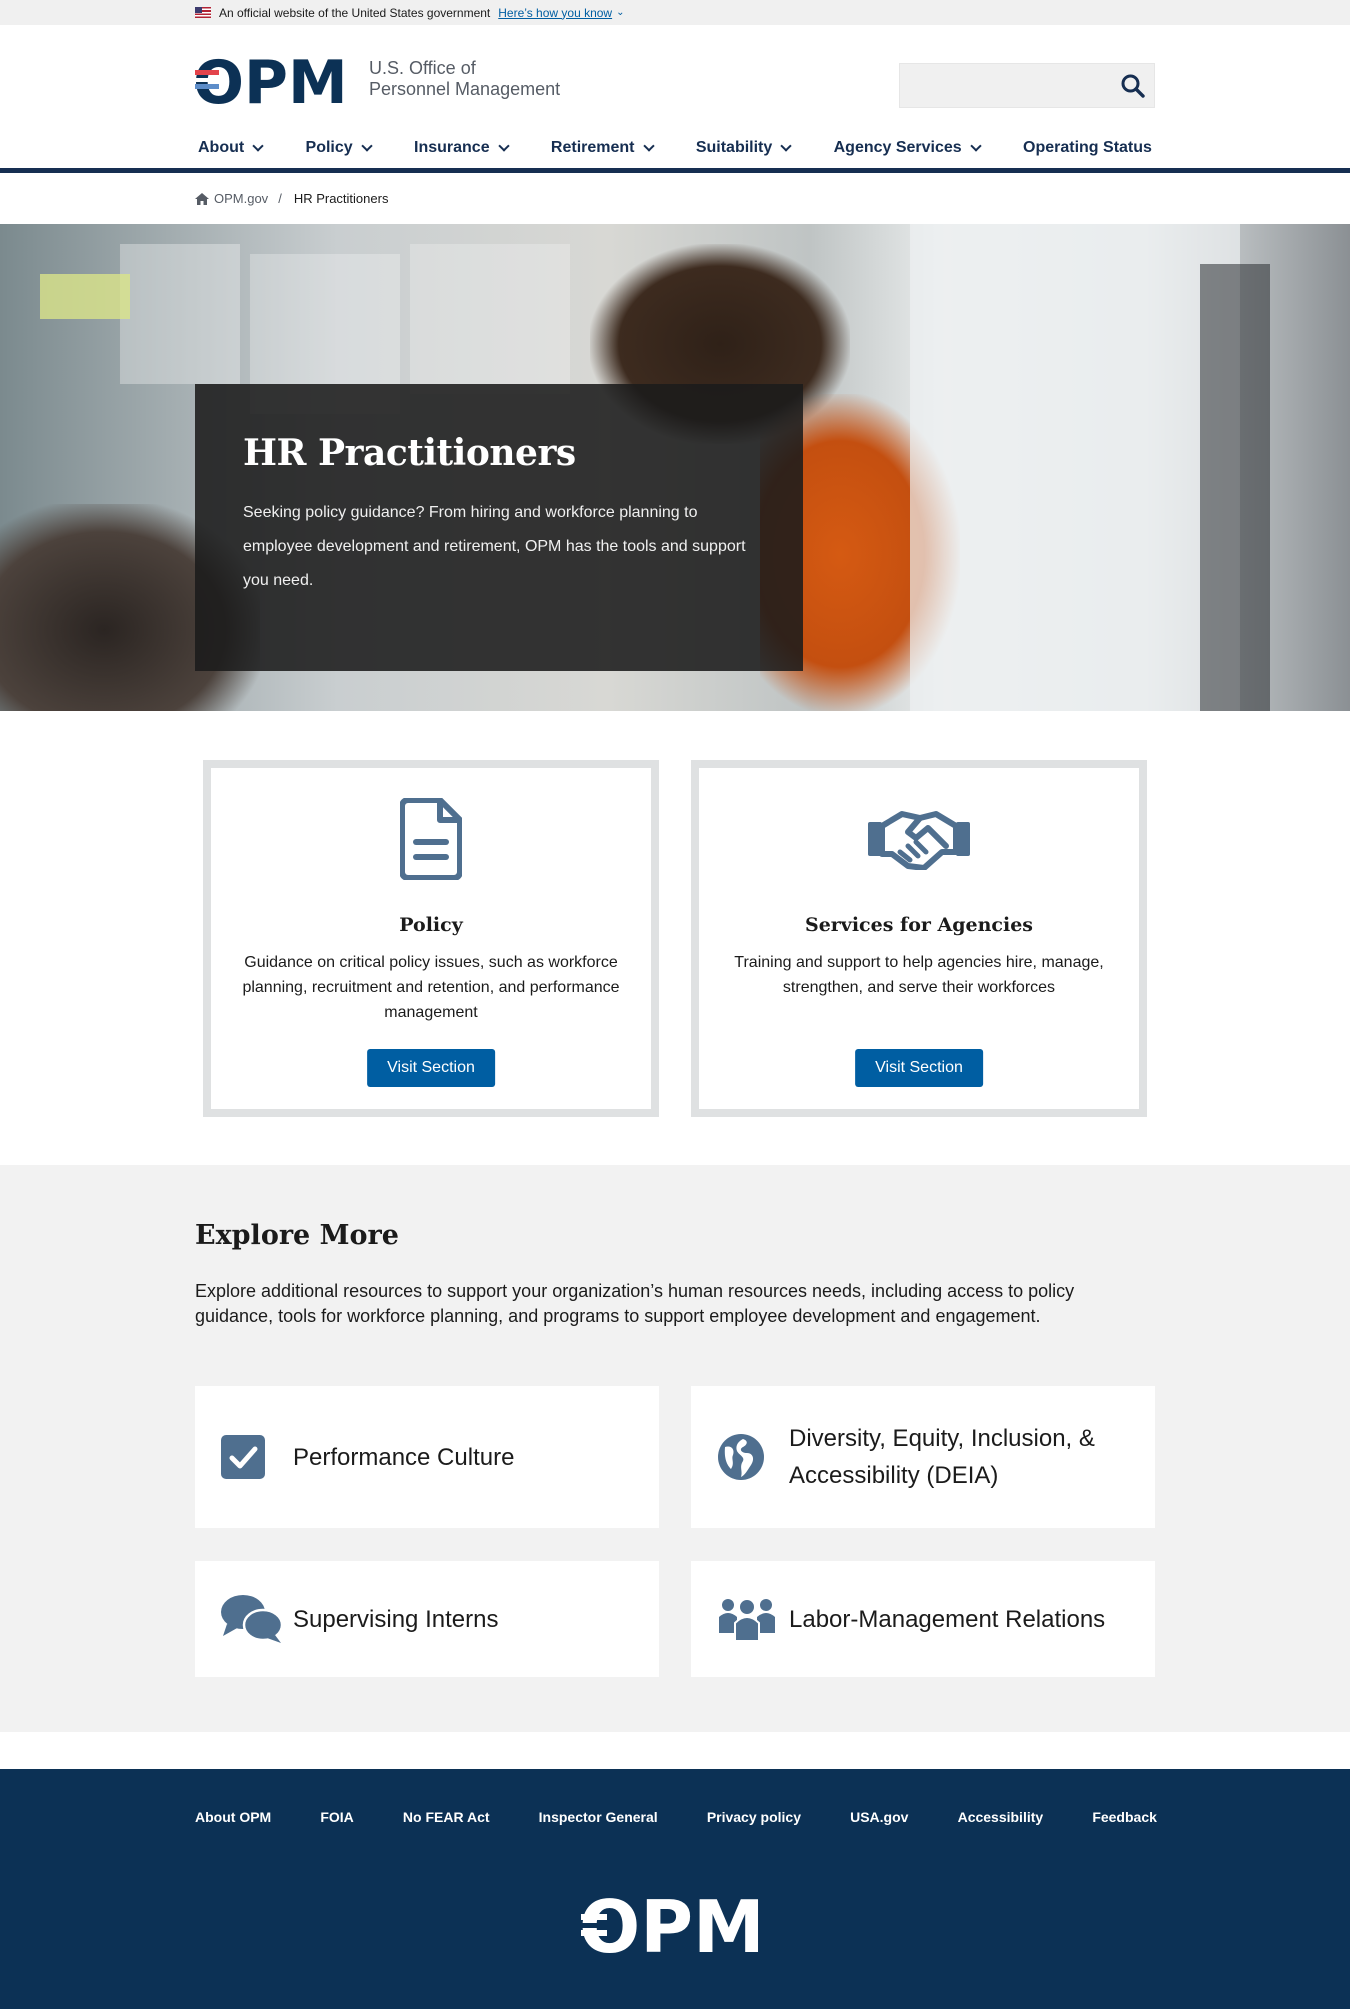  What do you see at coordinates (252, 1457) in the screenshot?
I see `checkbox-icon` at bounding box center [252, 1457].